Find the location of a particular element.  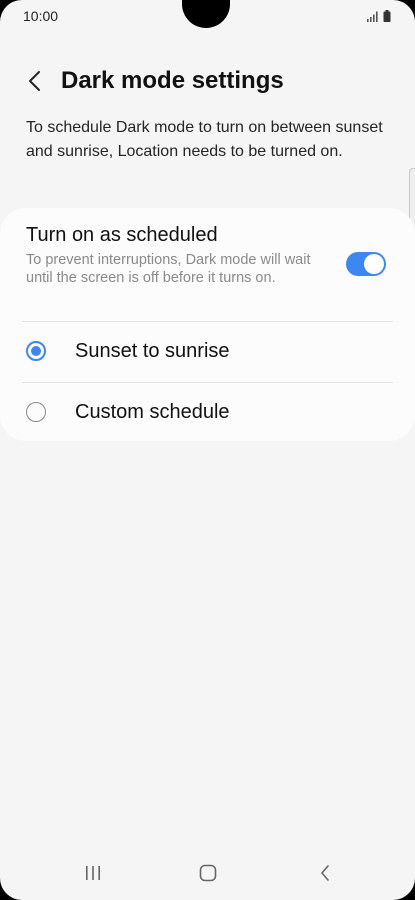

toggle-knob is located at coordinates (374, 264).